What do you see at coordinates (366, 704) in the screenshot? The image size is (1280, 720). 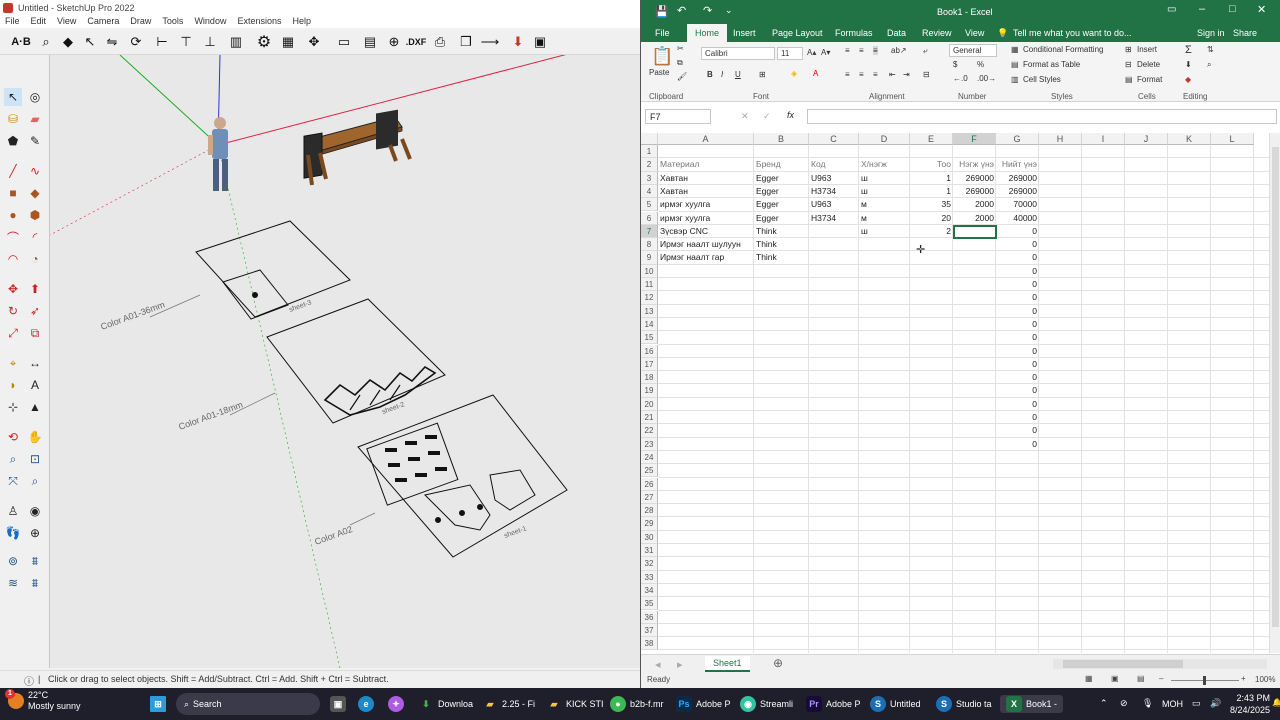 I see `taskbar-edge: e` at bounding box center [366, 704].